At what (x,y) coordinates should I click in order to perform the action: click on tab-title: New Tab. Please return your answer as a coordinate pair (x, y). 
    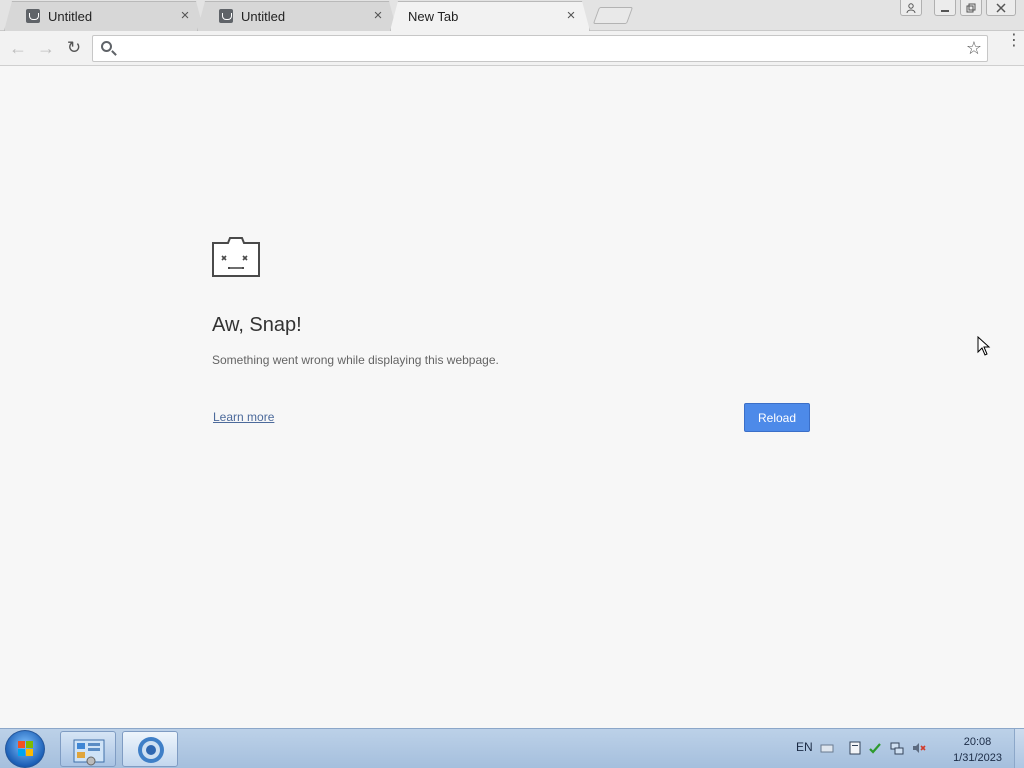
    Looking at the image, I should click on (433, 16).